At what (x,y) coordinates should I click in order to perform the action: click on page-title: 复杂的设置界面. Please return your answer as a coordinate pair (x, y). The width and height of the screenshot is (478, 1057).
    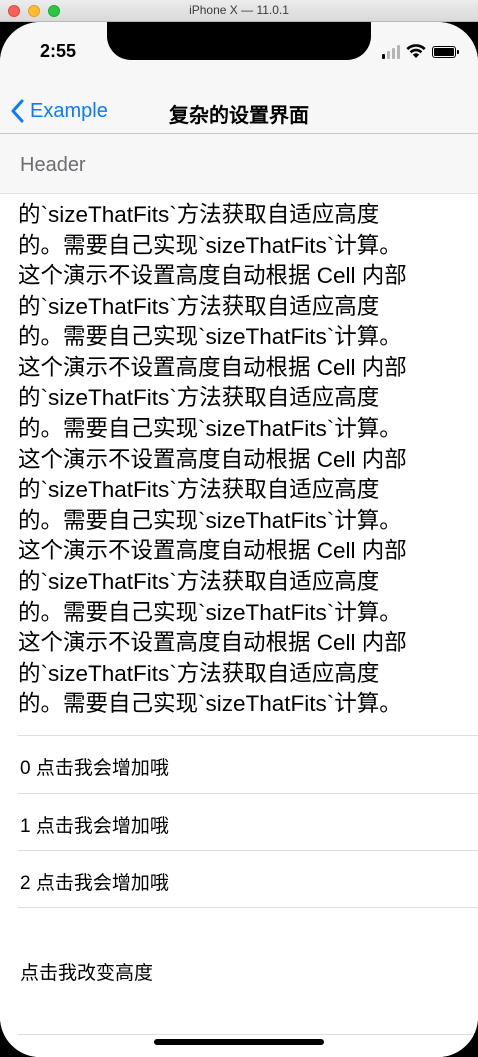
    Looking at the image, I should click on (239, 116).